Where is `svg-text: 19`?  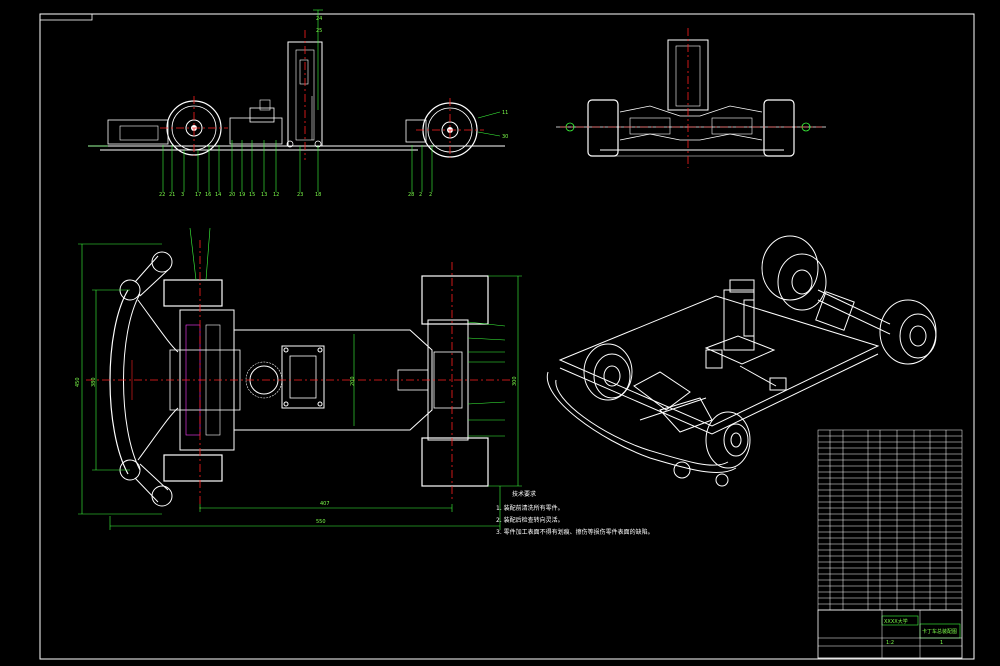
svg-text: 19 is located at coordinates (242, 195).